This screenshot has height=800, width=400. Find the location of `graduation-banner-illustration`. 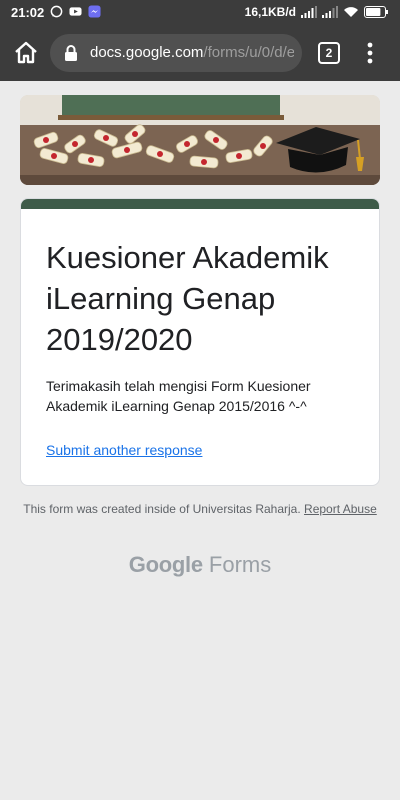

graduation-banner-illustration is located at coordinates (200, 140).